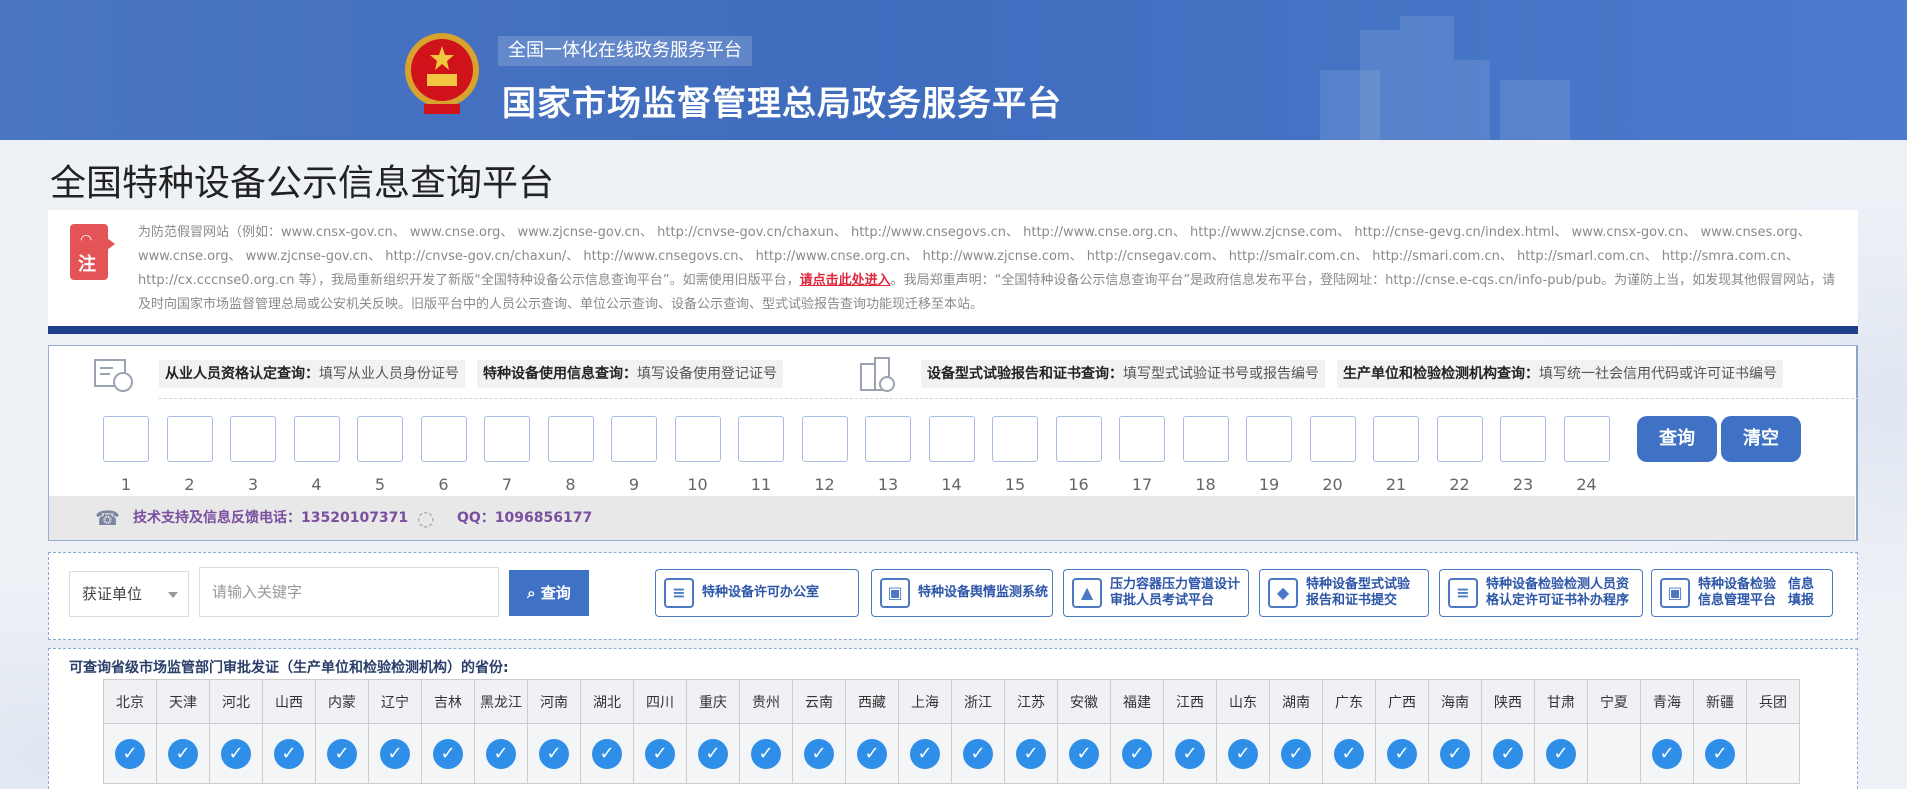  What do you see at coordinates (1283, 593) in the screenshot?
I see `cube-icon: ◆` at bounding box center [1283, 593].